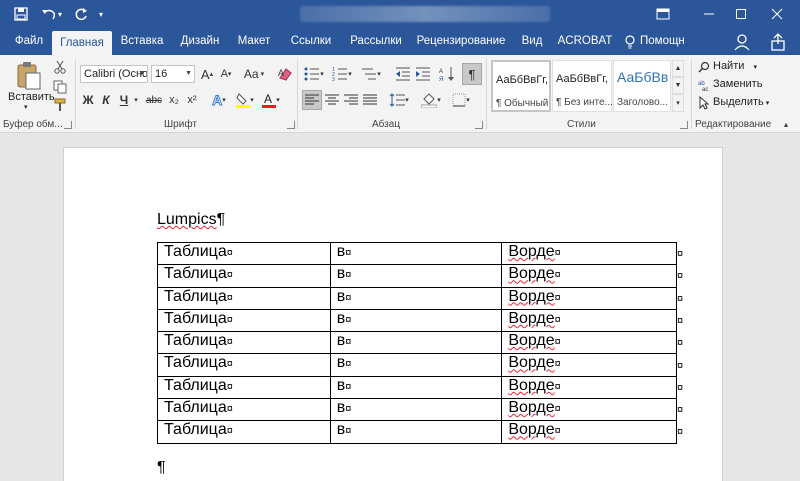 The height and width of the screenshot is (481, 800). What do you see at coordinates (285, 74) in the screenshot?
I see `clear-formatting-icon: A` at bounding box center [285, 74].